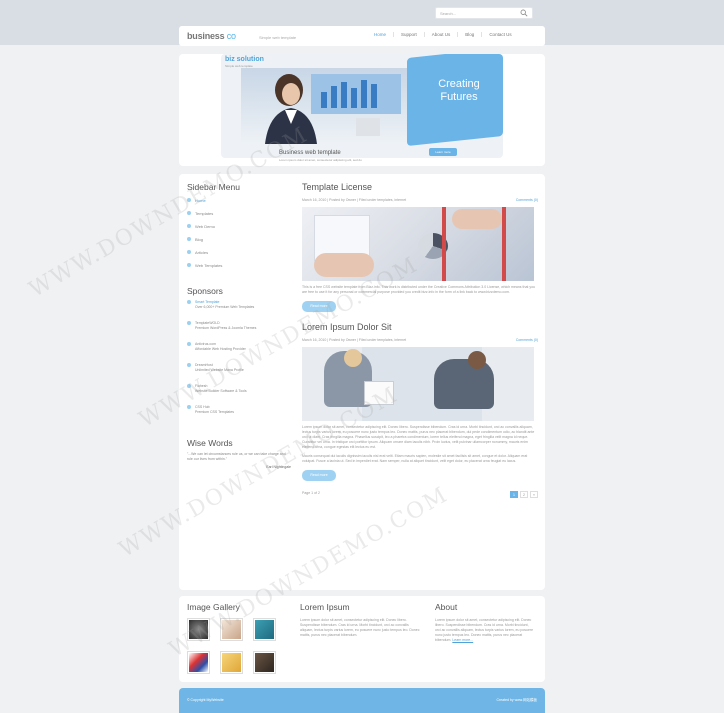 The width and height of the screenshot is (724, 713). What do you see at coordinates (239, 415) in the screenshot?
I see `sponsor-item: CSS Hub Premium CSS Templates` at bounding box center [239, 415].